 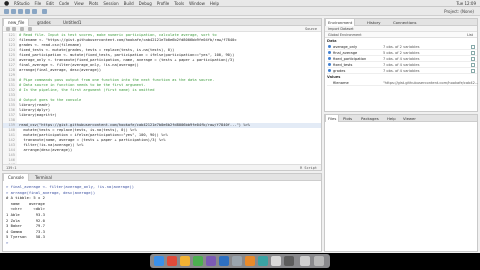 I want to click on save-file-icon, so click(x=22, y=29).